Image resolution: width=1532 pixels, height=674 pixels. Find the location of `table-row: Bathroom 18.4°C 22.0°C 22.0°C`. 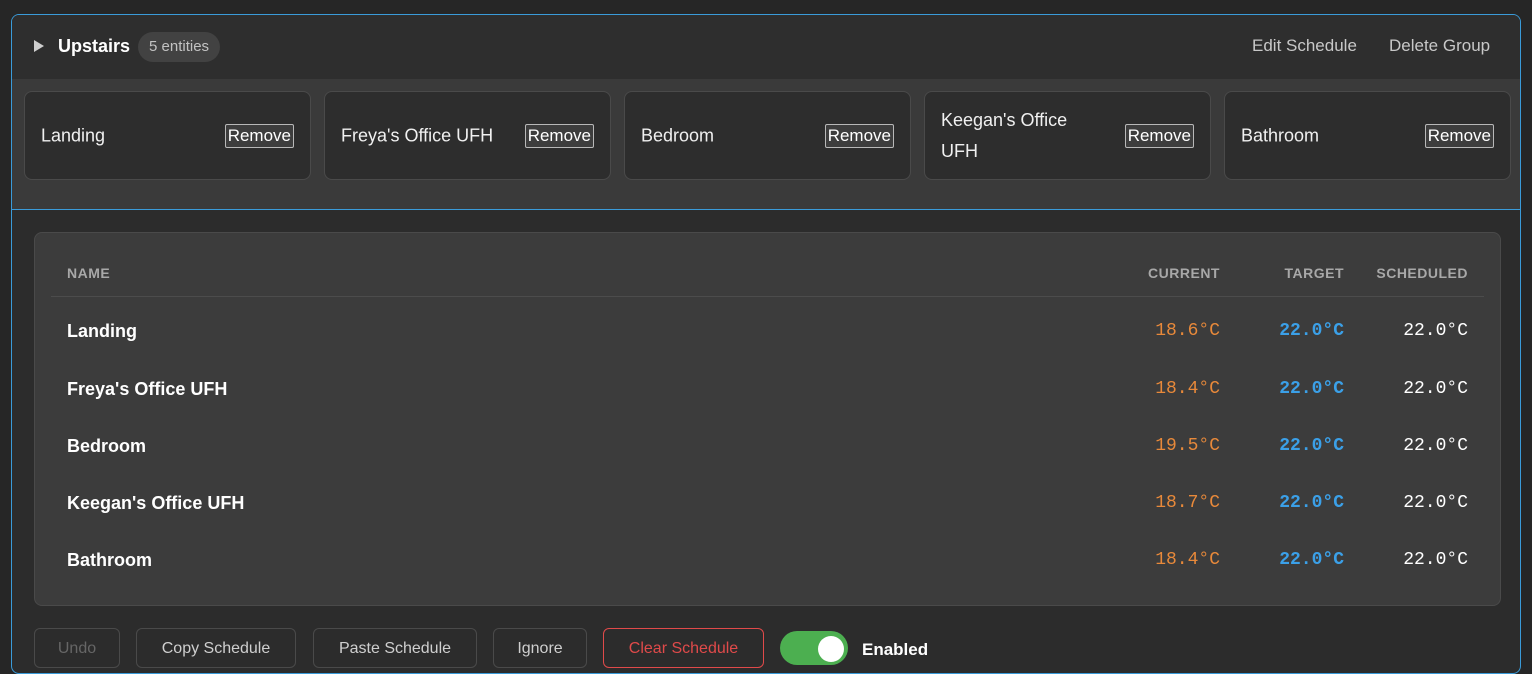

table-row: Bathroom 18.4°C 22.0°C 22.0°C is located at coordinates (767, 562).